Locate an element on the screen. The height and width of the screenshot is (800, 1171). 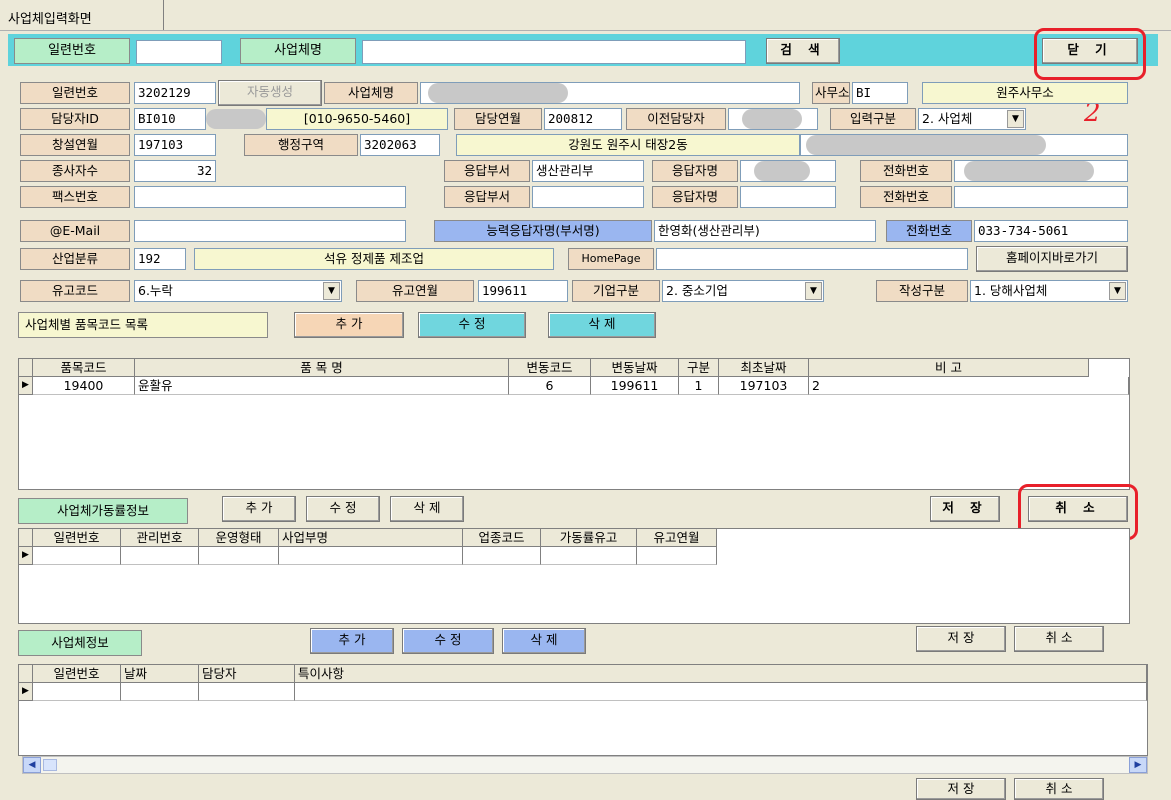
operation-edit-button: 수 정 is located at coordinates (343, 509).